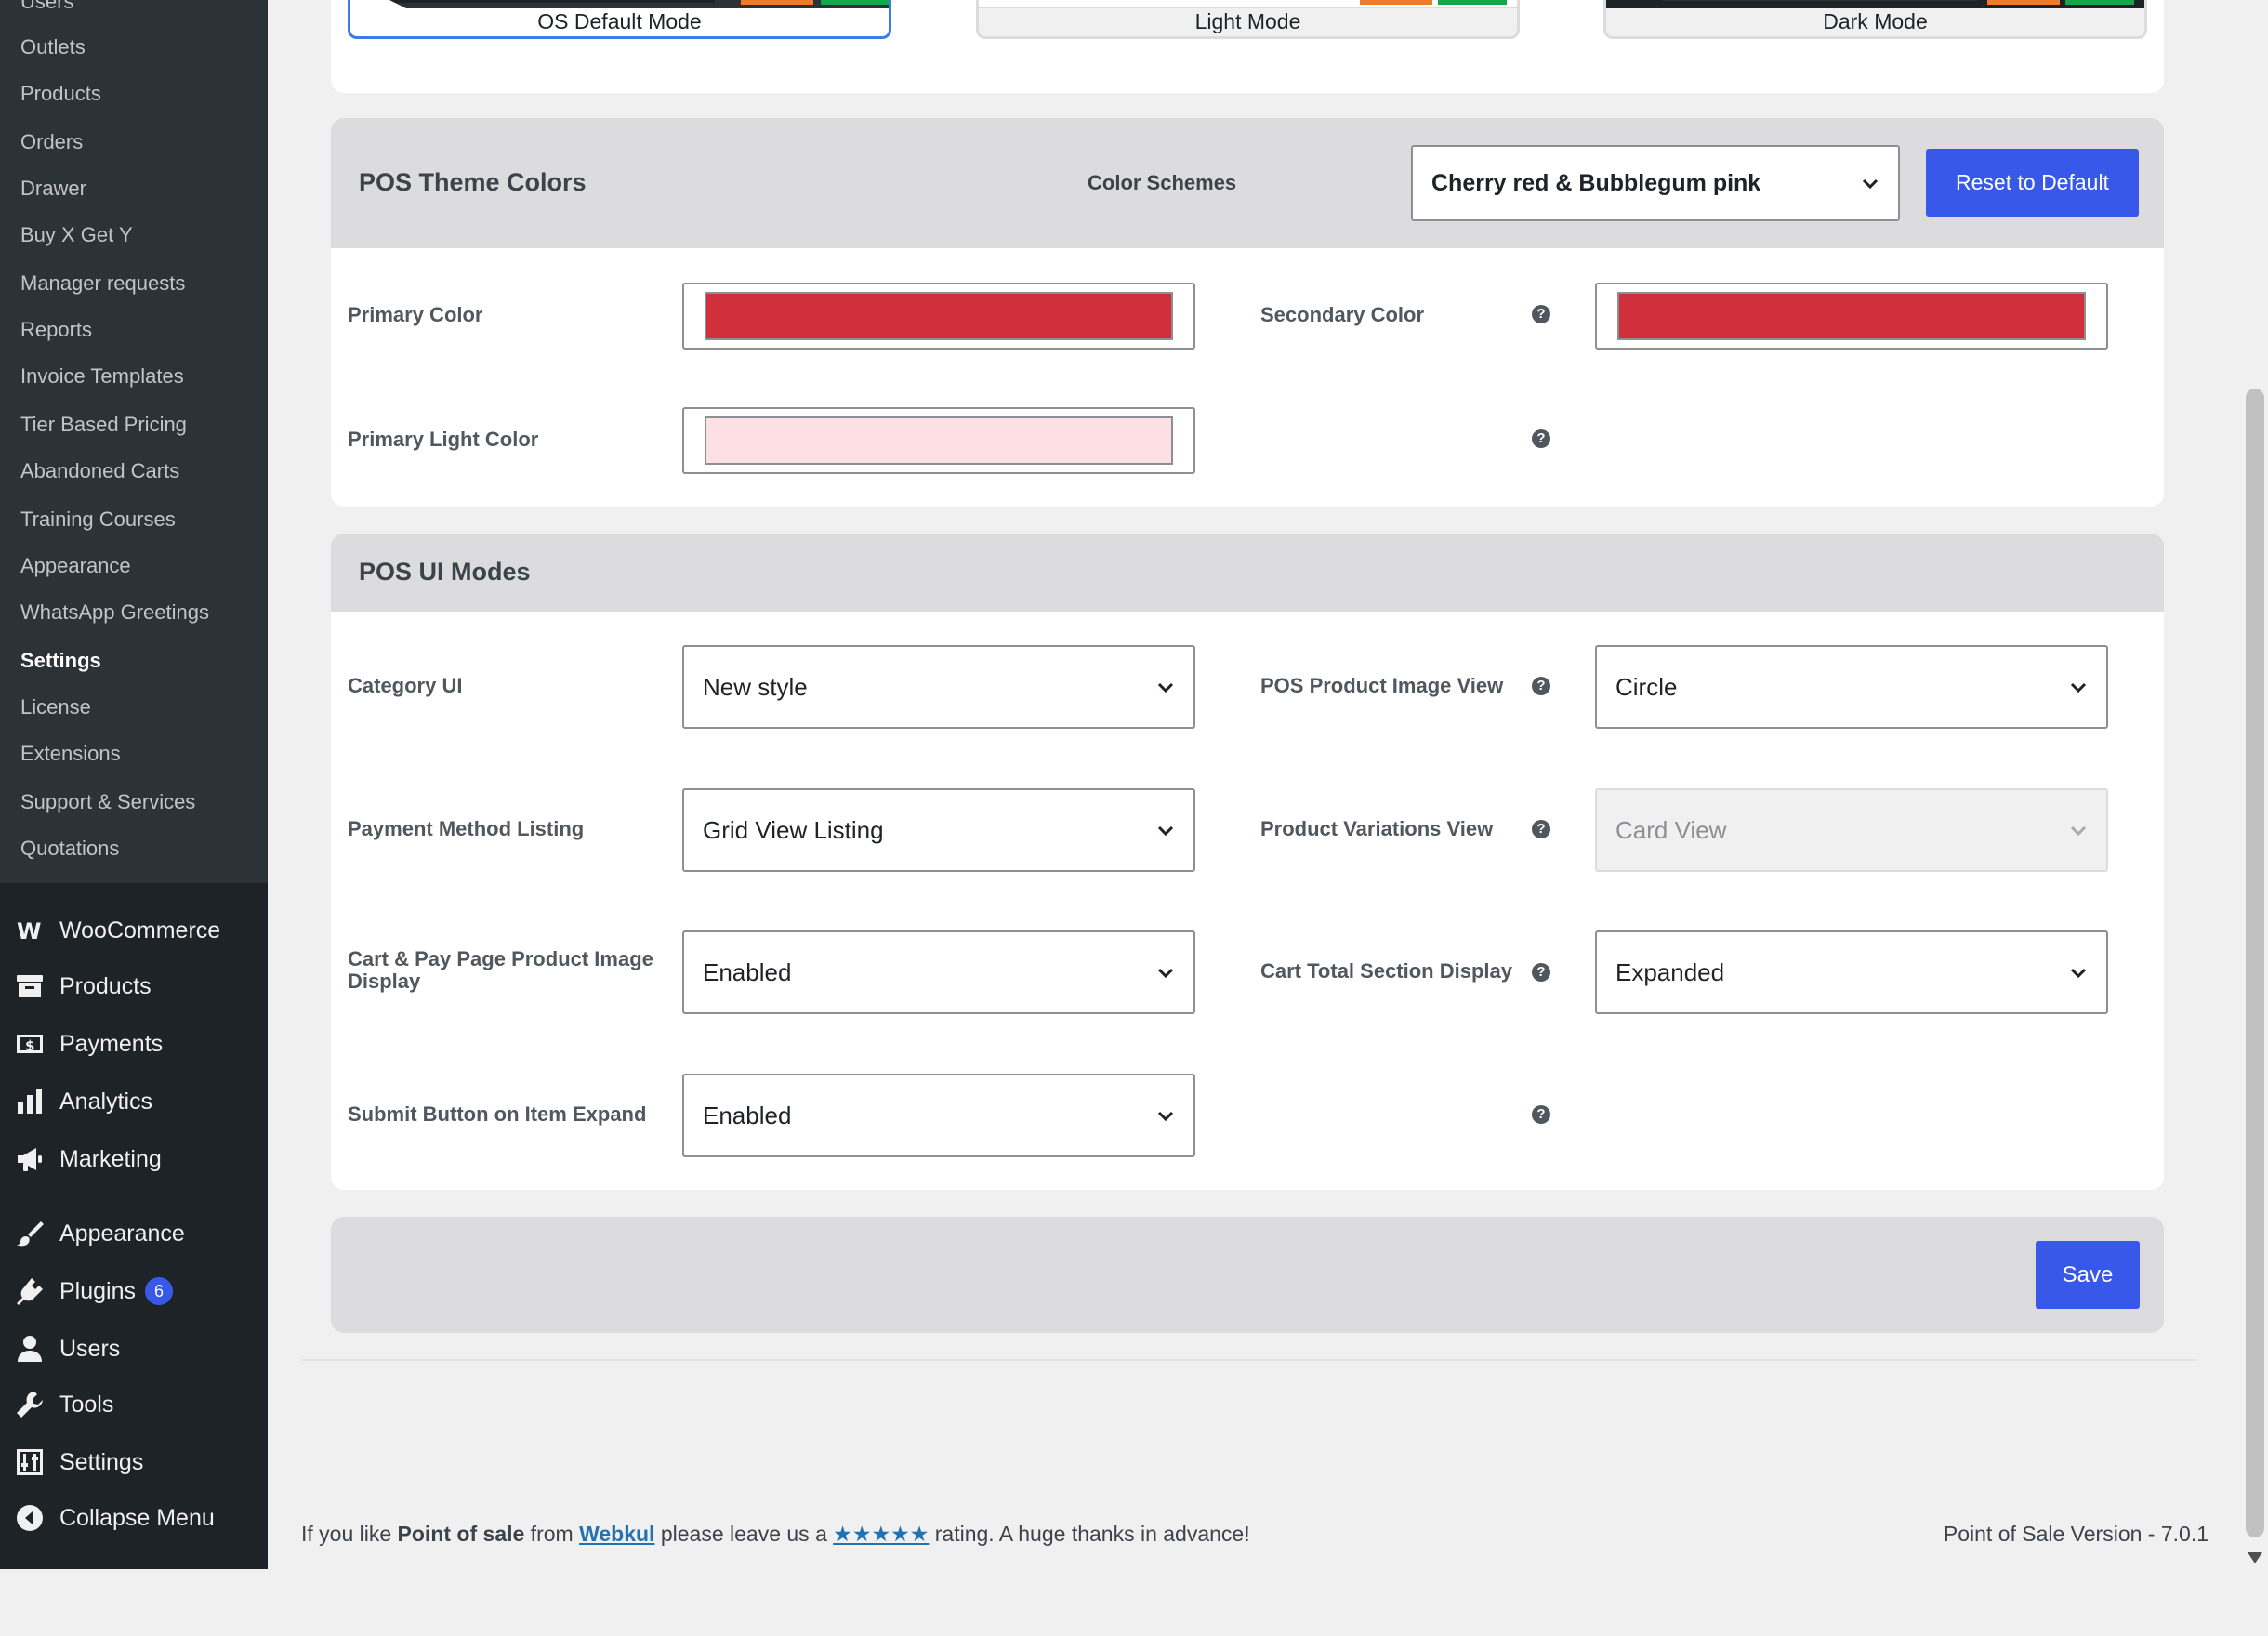 This screenshot has height=1636, width=2268. Describe the element at coordinates (1249, 1360) in the screenshot. I see `divider` at that location.